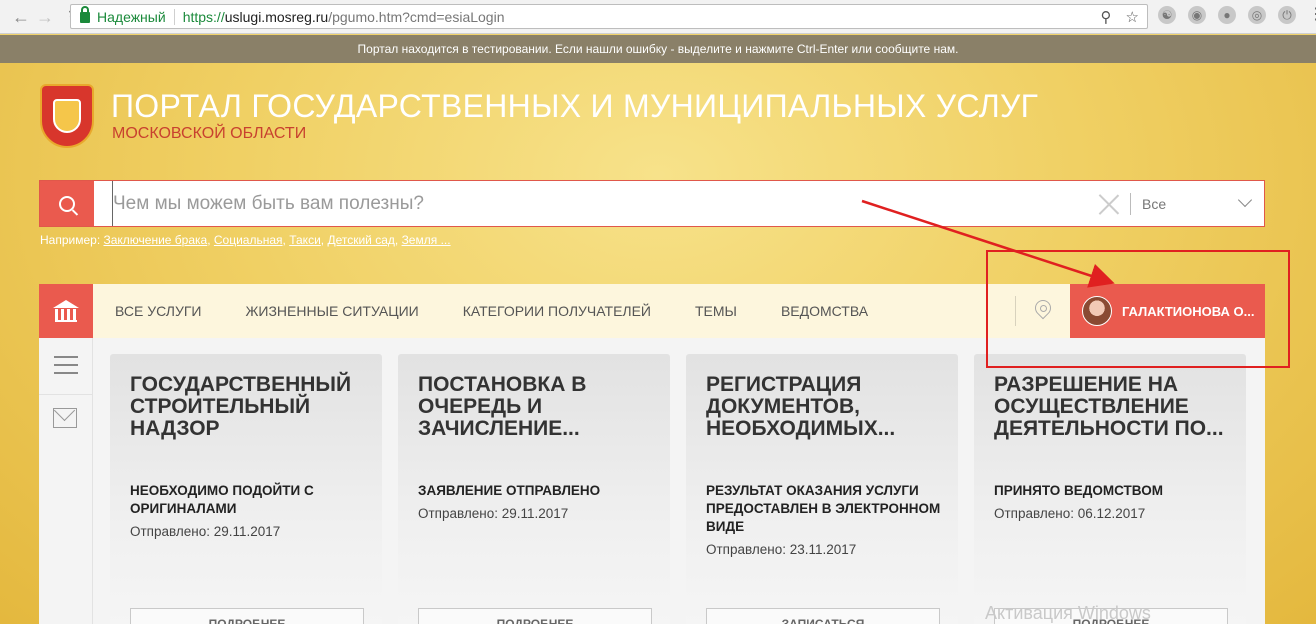 The width and height of the screenshot is (1316, 624). What do you see at coordinates (1068, 613) in the screenshot?
I see `windows-activation-watermark: Активация Windows` at bounding box center [1068, 613].